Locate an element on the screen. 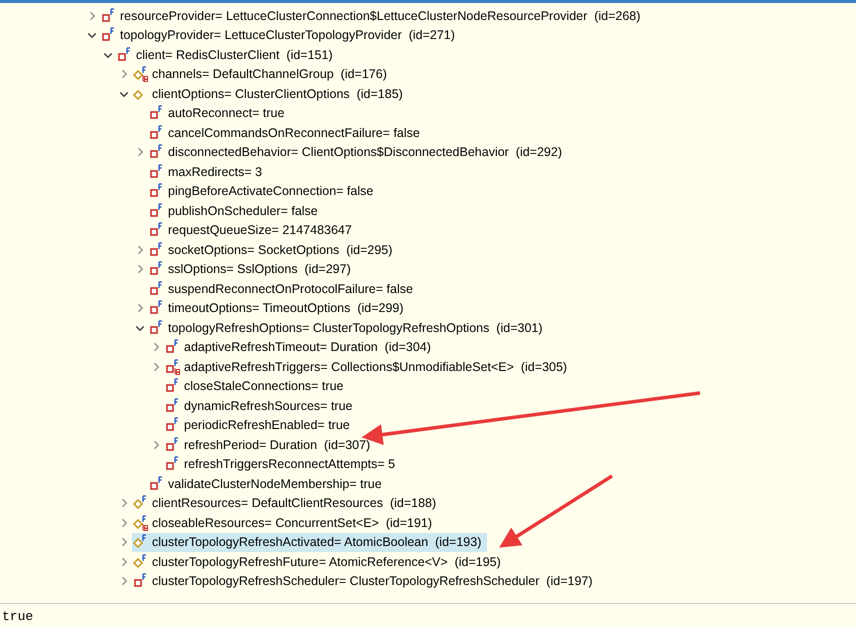 The height and width of the screenshot is (627, 856). tree-item: topologyRefreshOptions= ClusterTopologyRefreshOptions (id=301) is located at coordinates (348, 328).